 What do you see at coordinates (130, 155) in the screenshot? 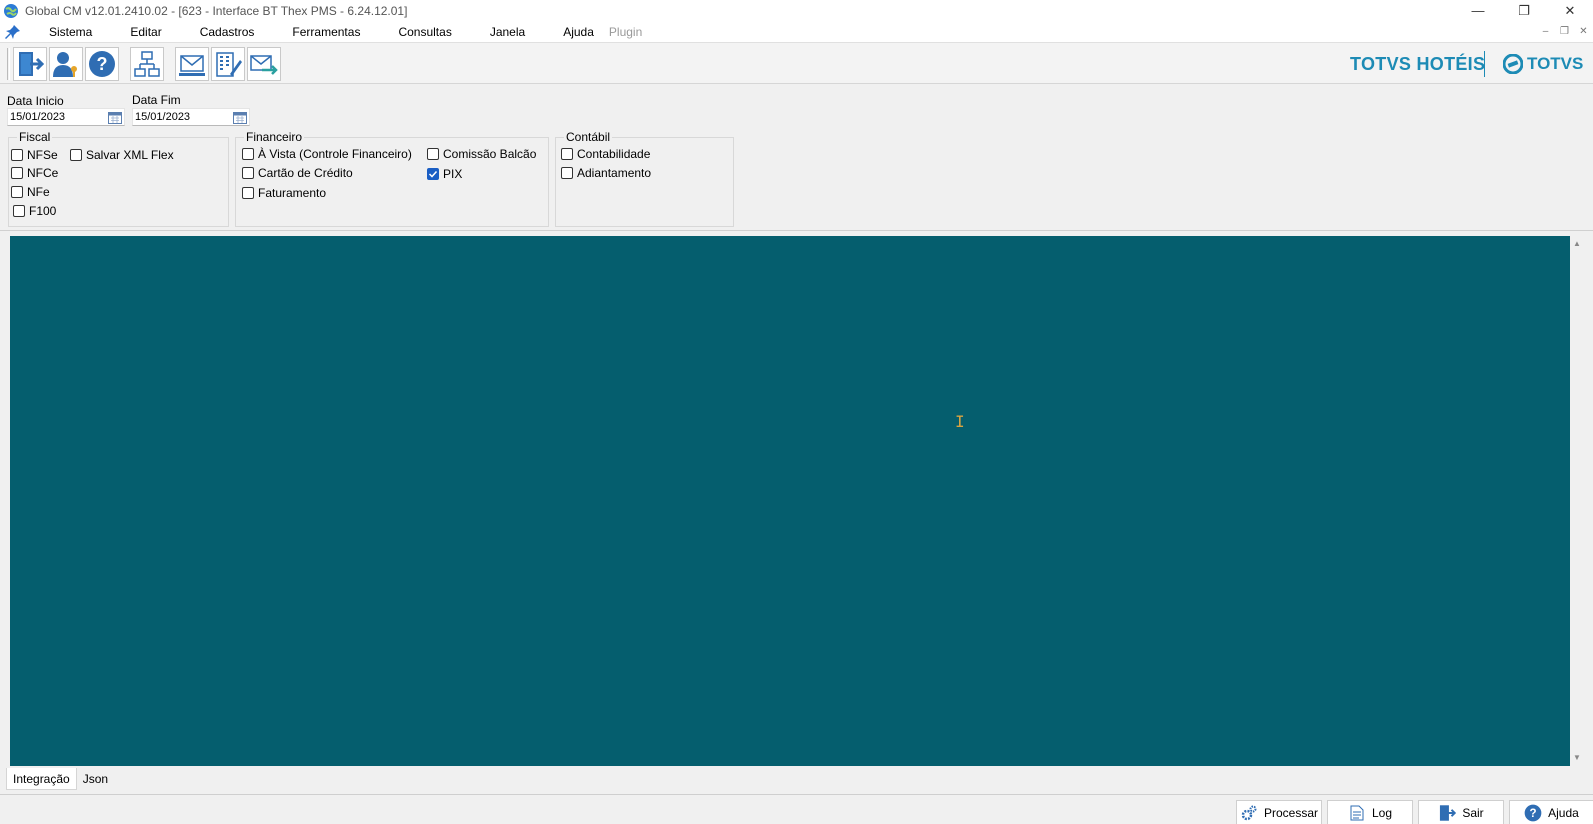
I see `salvar-xml-label: Salvar XML Flex` at bounding box center [130, 155].